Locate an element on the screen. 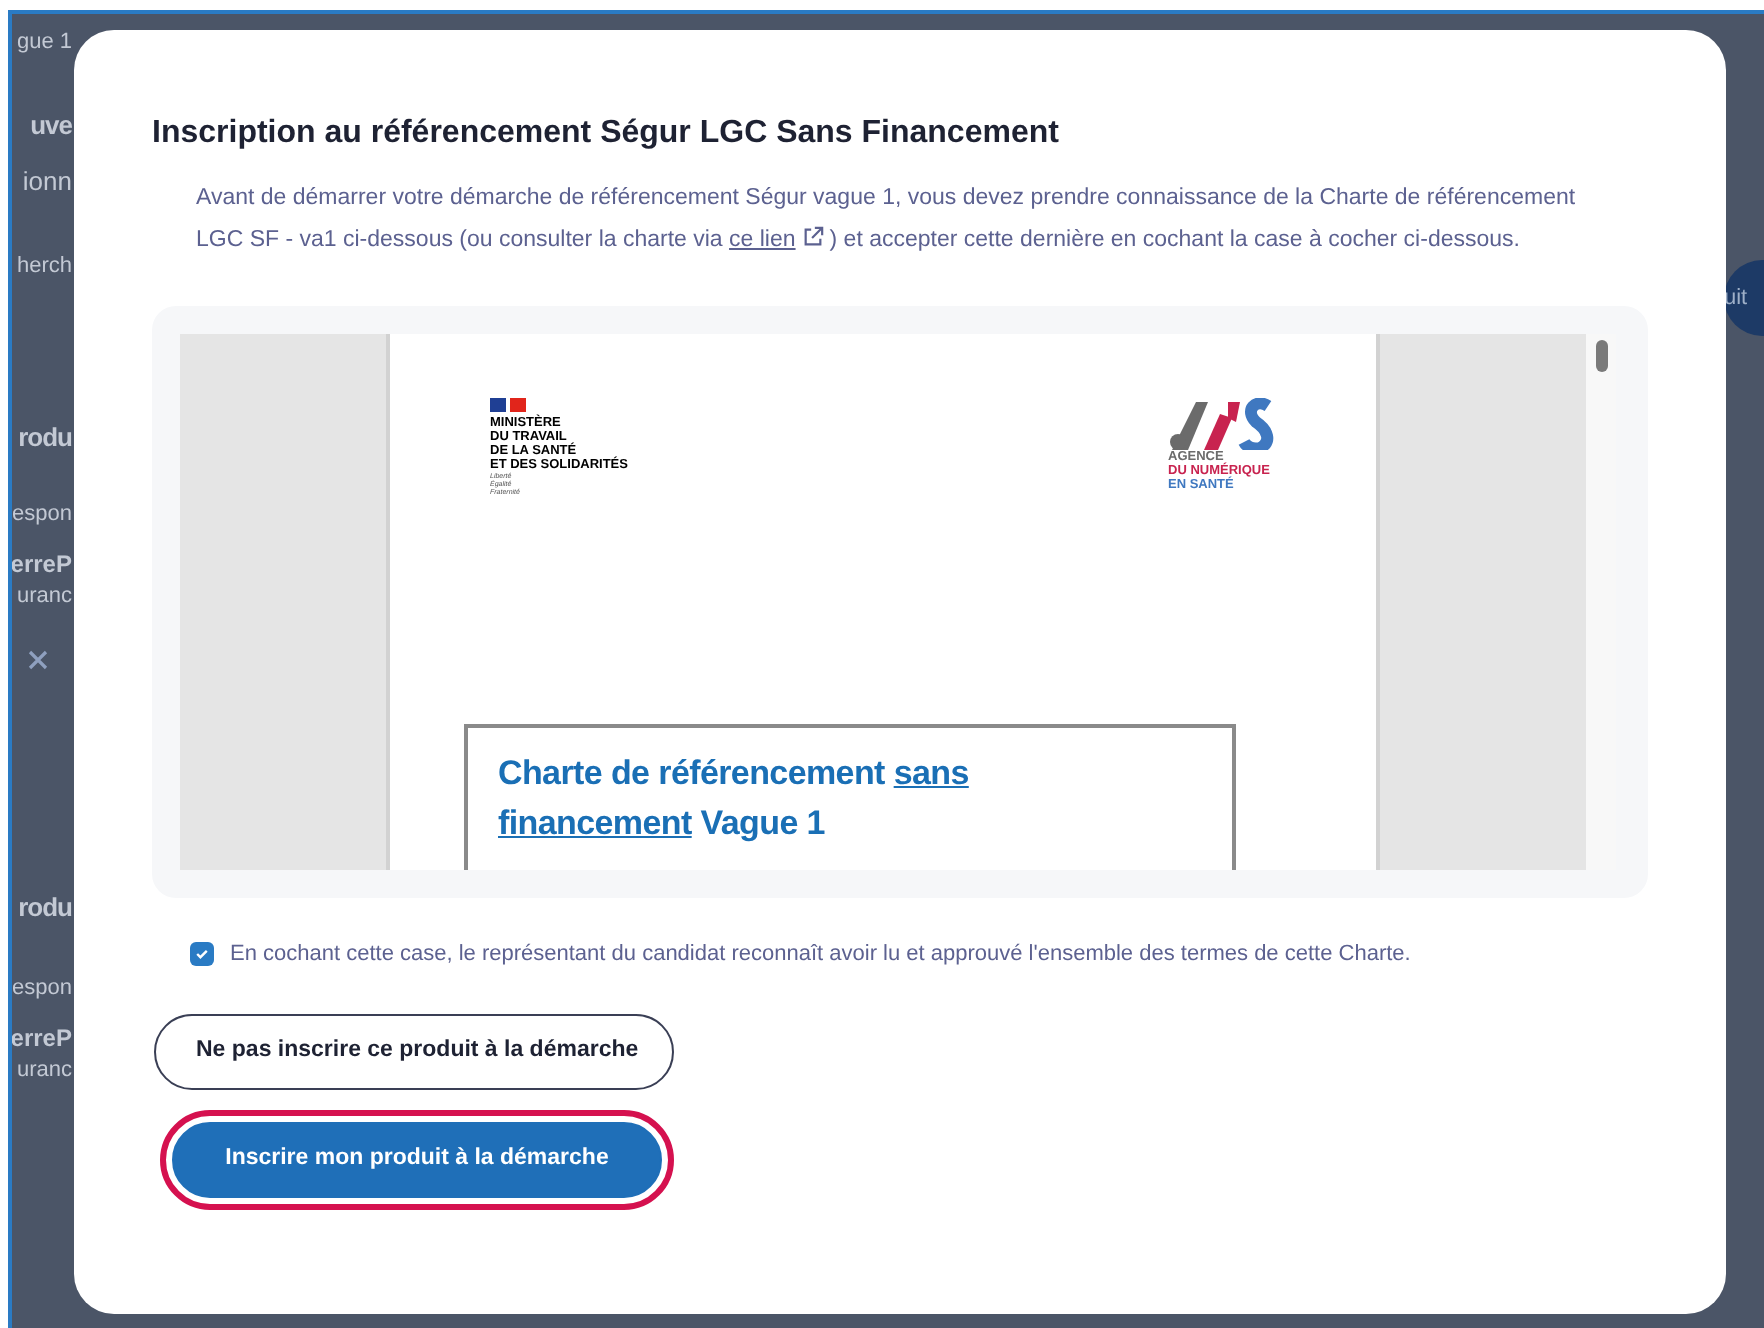  external-link-icon is located at coordinates (812, 237).